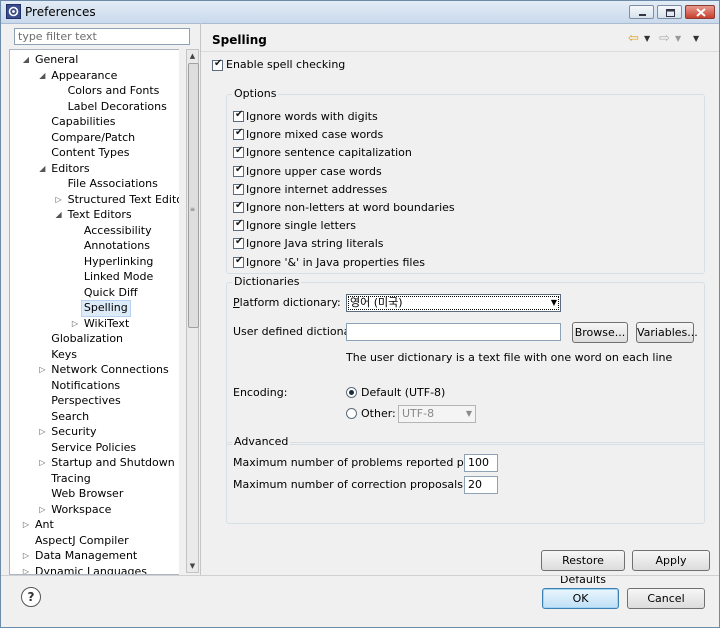 The width and height of the screenshot is (720, 628). Describe the element at coordinates (64, 354) in the screenshot. I see `tree-item: Keys` at that location.